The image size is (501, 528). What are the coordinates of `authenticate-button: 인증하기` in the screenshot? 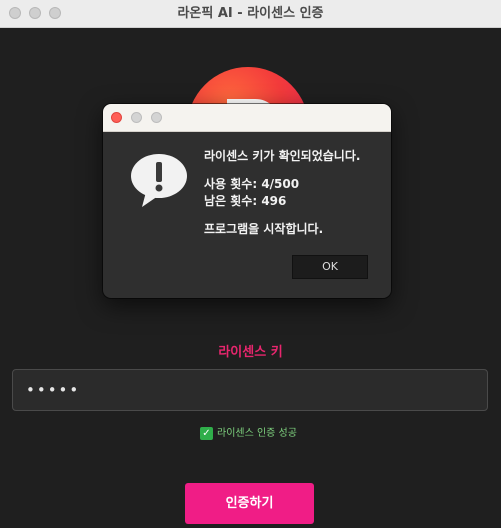 It's located at (249, 503).